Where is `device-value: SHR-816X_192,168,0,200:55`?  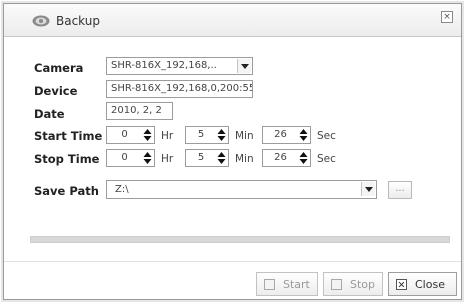
device-value: SHR-816X_192,168,0,200:55 is located at coordinates (182, 88).